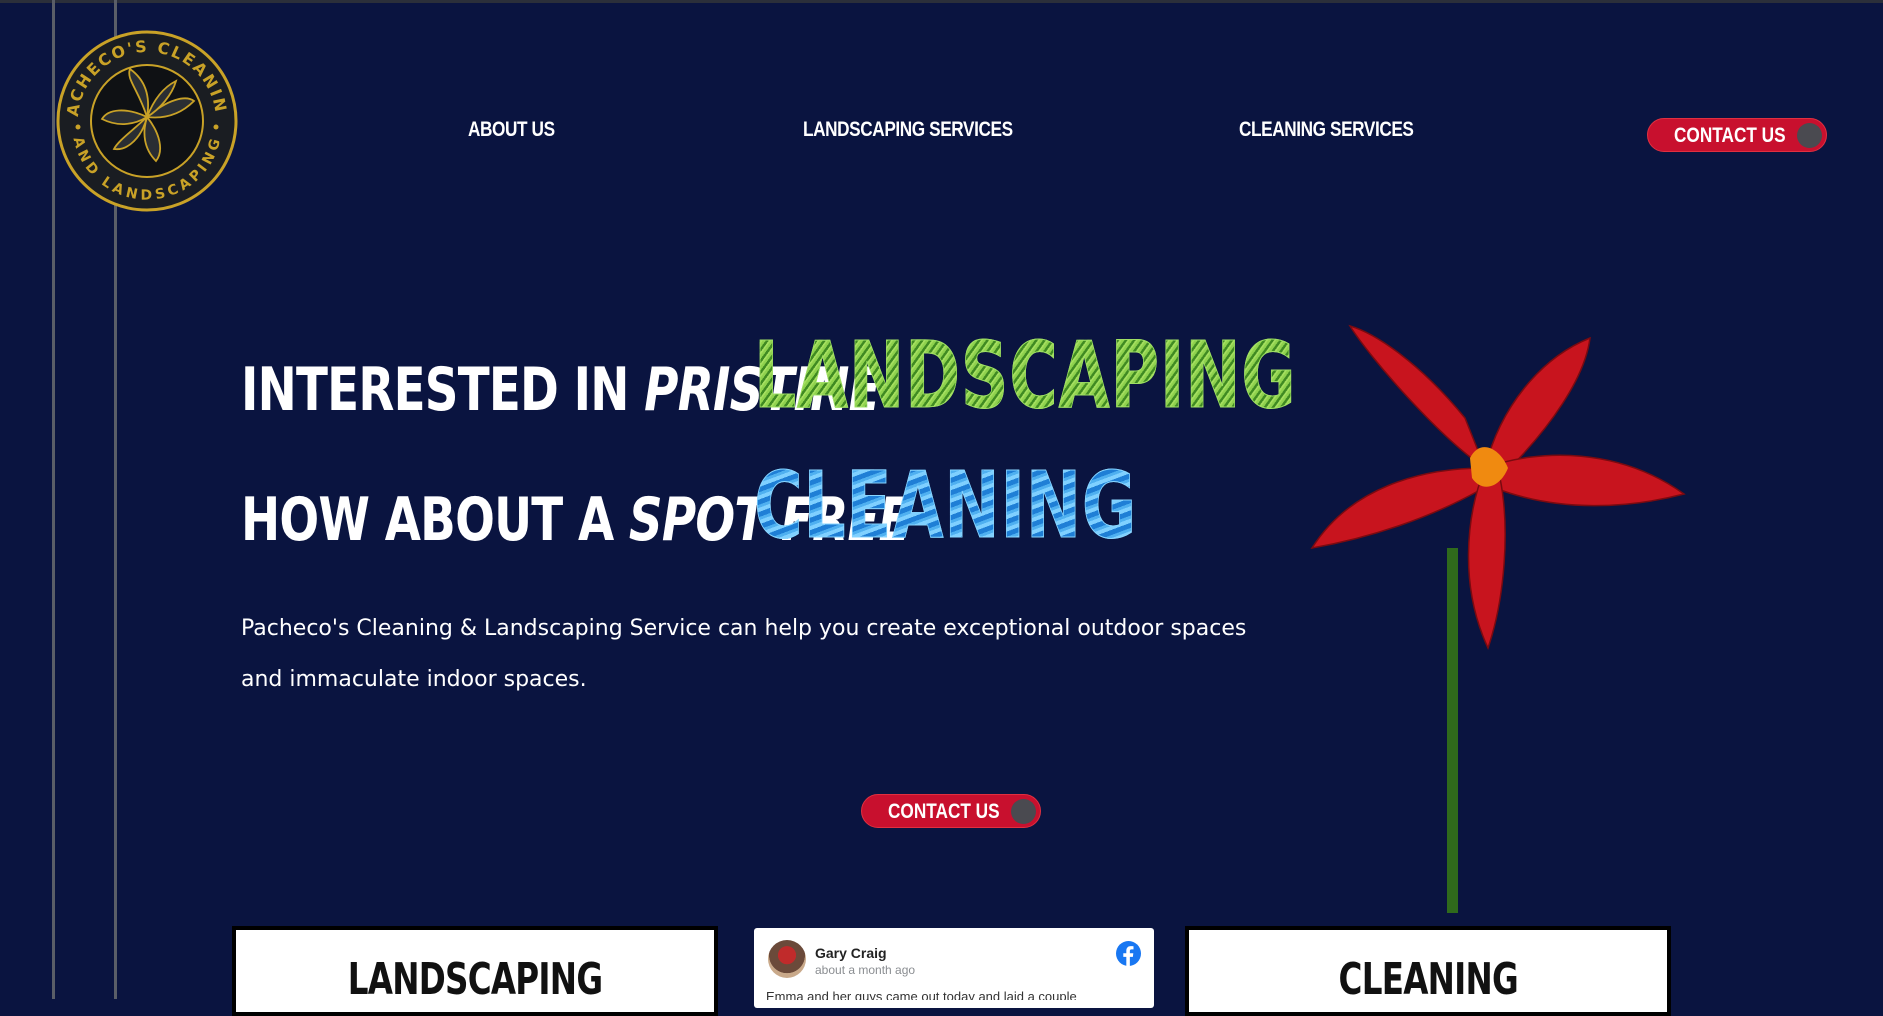 The width and height of the screenshot is (1883, 1016). What do you see at coordinates (1498, 618) in the screenshot?
I see `flower-image` at bounding box center [1498, 618].